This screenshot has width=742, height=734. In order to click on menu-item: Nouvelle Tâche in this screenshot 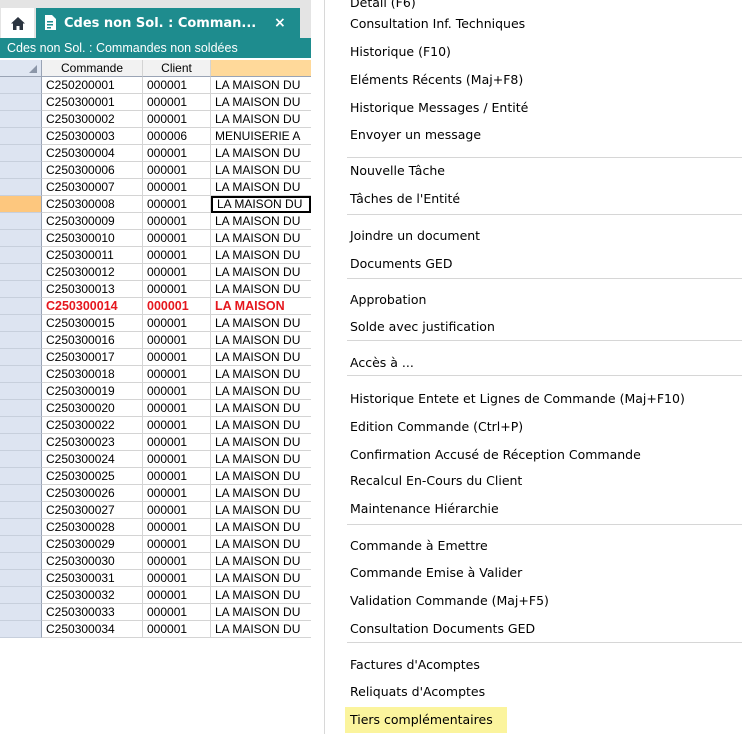, I will do `click(533, 171)`.